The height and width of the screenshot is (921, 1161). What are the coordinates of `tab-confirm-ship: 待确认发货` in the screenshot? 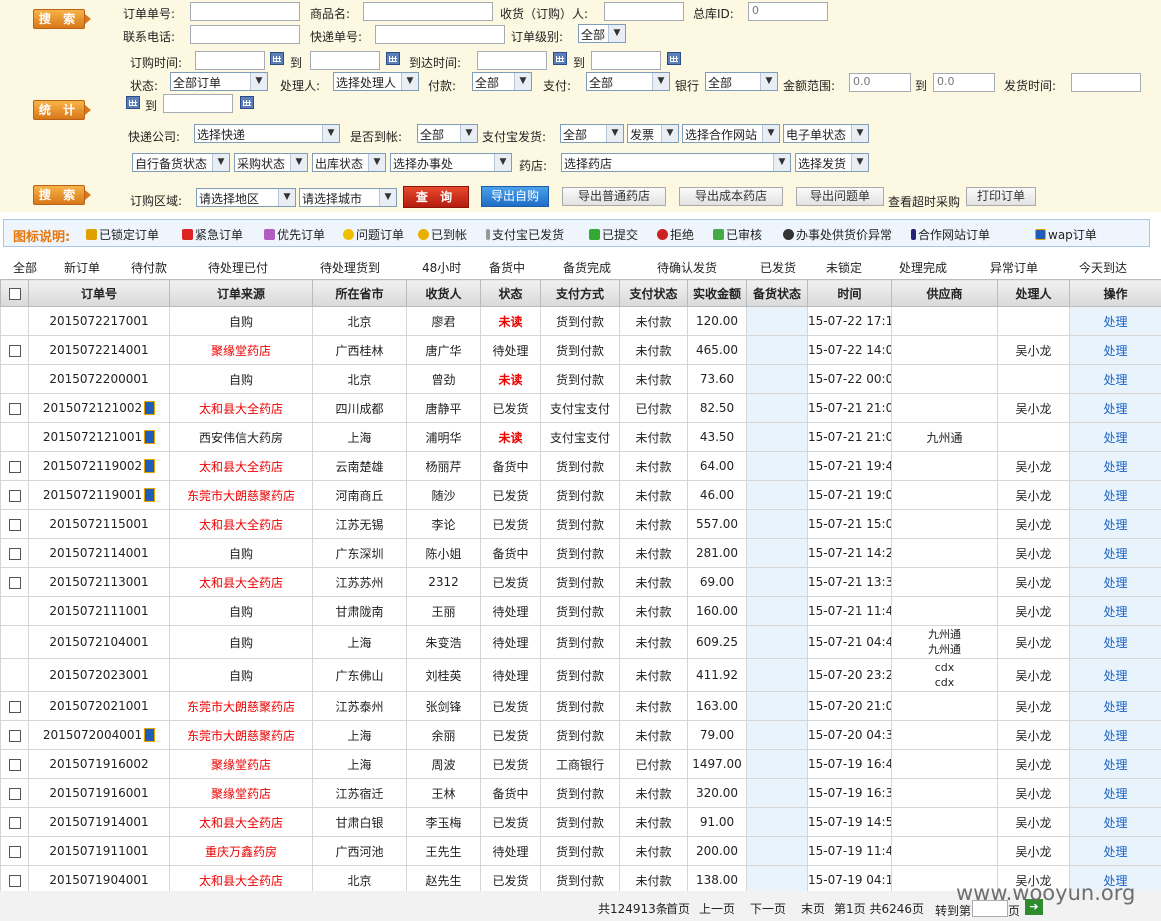 It's located at (687, 267).